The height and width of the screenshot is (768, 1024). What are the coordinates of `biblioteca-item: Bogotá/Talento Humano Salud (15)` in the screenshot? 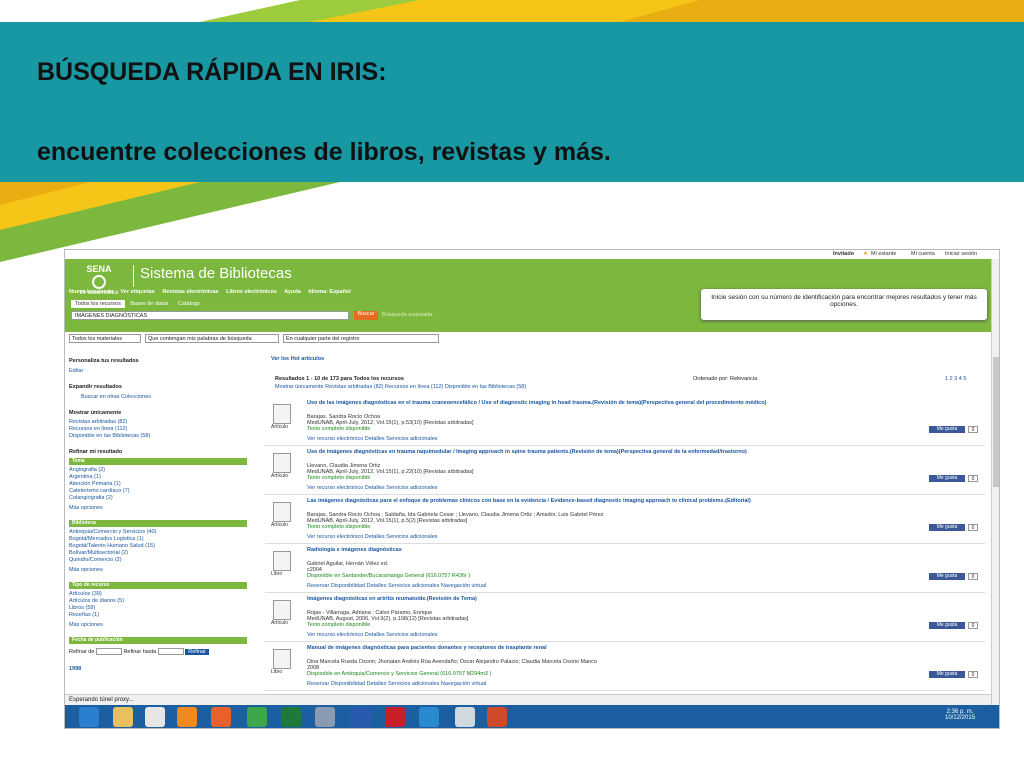 It's located at (158, 546).